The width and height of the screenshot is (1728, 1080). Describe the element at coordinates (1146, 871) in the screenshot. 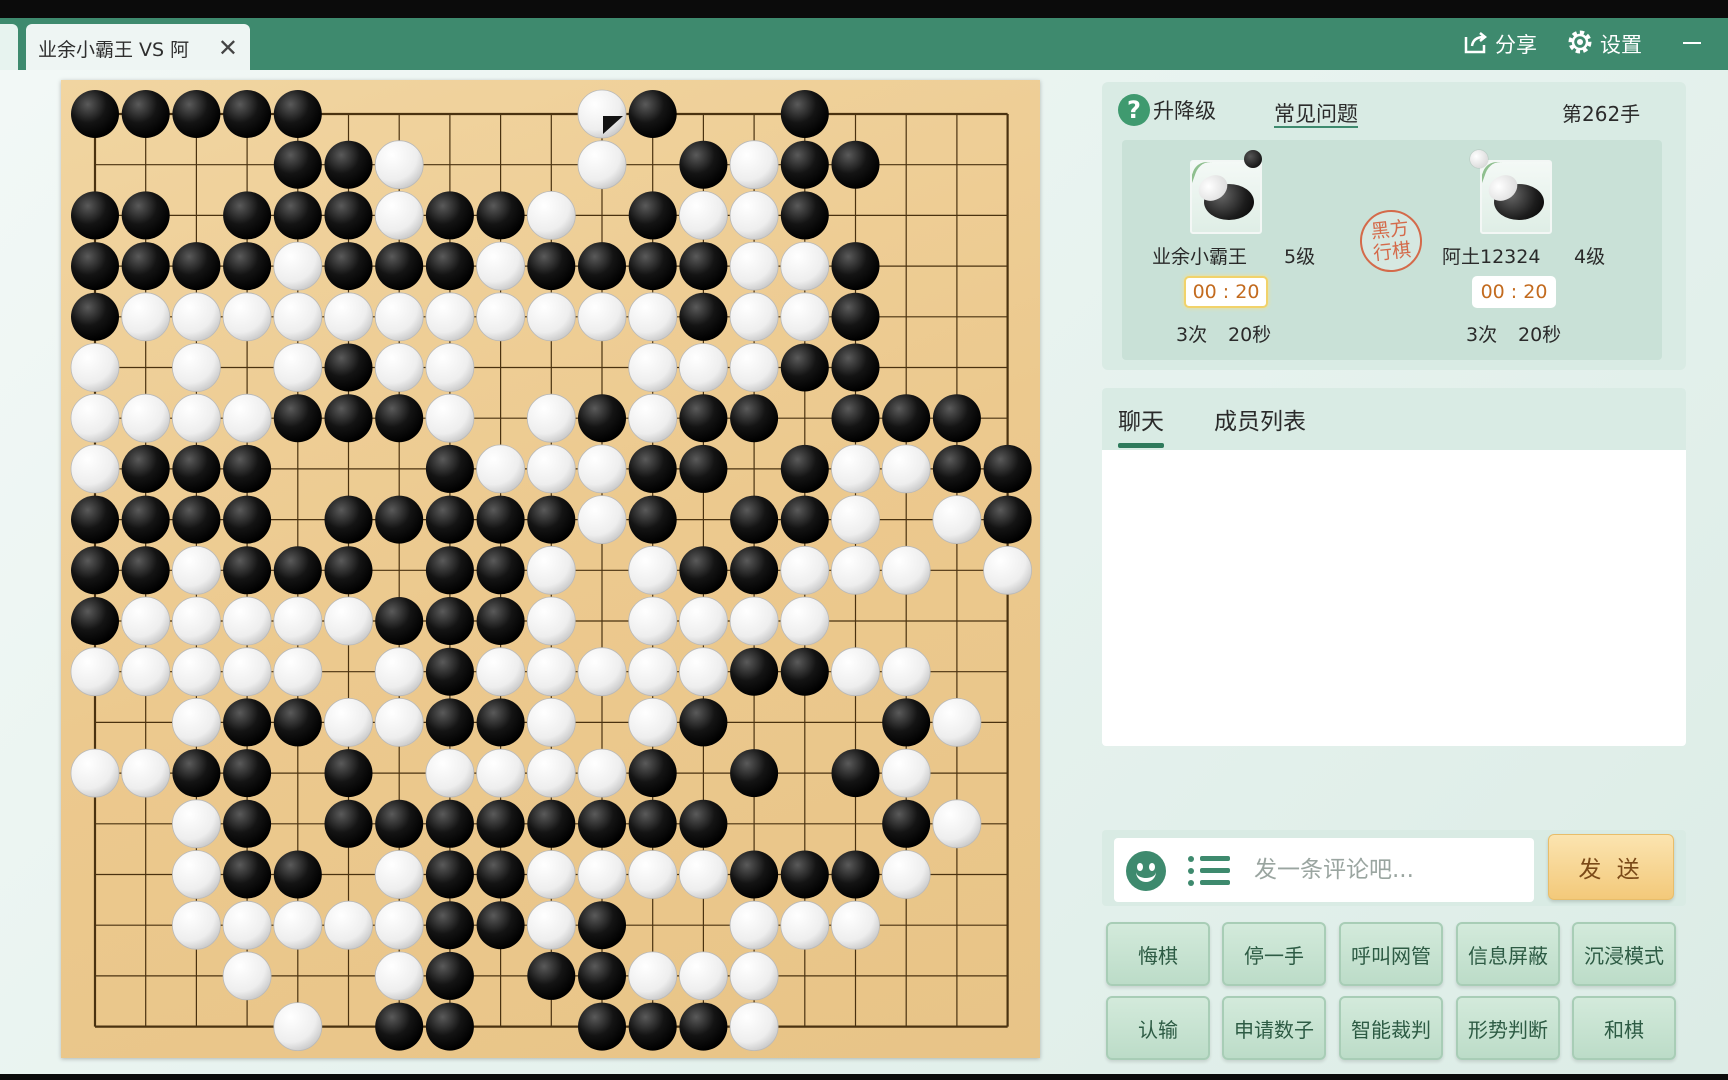

I see `emoji-icon` at that location.